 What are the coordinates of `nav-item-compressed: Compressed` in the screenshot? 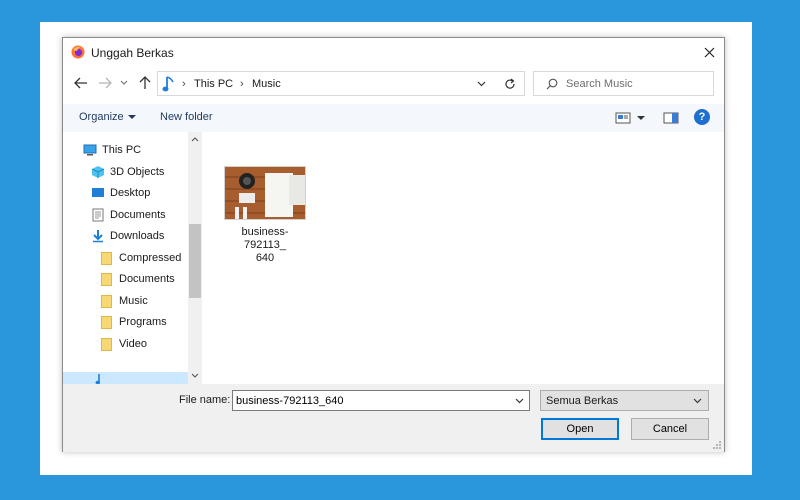 It's located at (141, 258).